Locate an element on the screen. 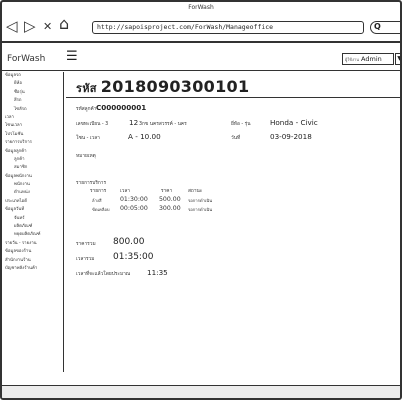  services-header: รายการ is located at coordinates (98, 191).